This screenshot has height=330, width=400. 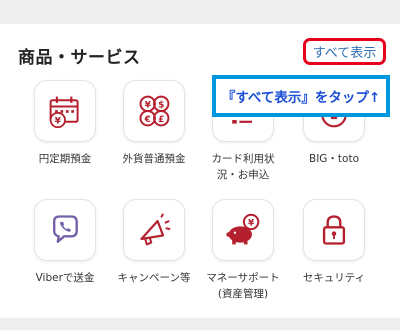 What do you see at coordinates (65, 159) in the screenshot?
I see `service-label: 円定期預金` at bounding box center [65, 159].